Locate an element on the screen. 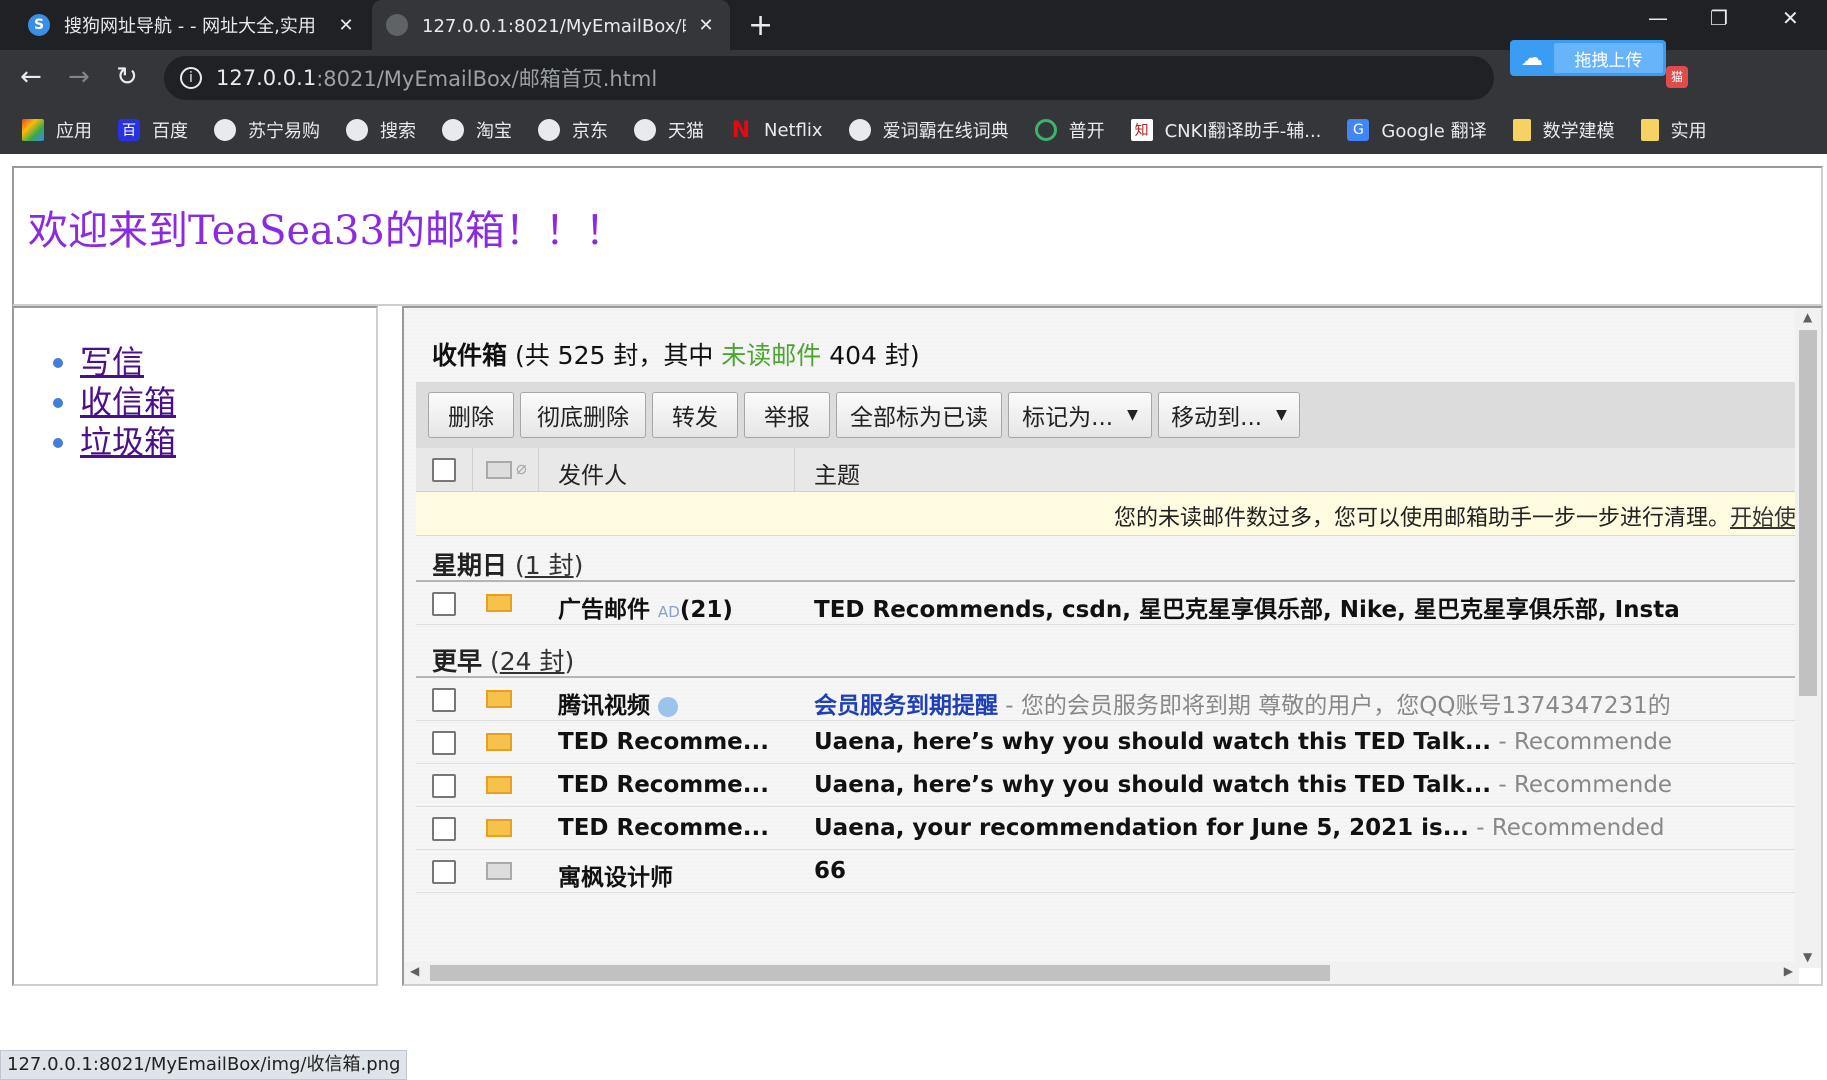 The width and height of the screenshot is (1827, 1080). group-count-link: 24 封 is located at coordinates (532, 661).